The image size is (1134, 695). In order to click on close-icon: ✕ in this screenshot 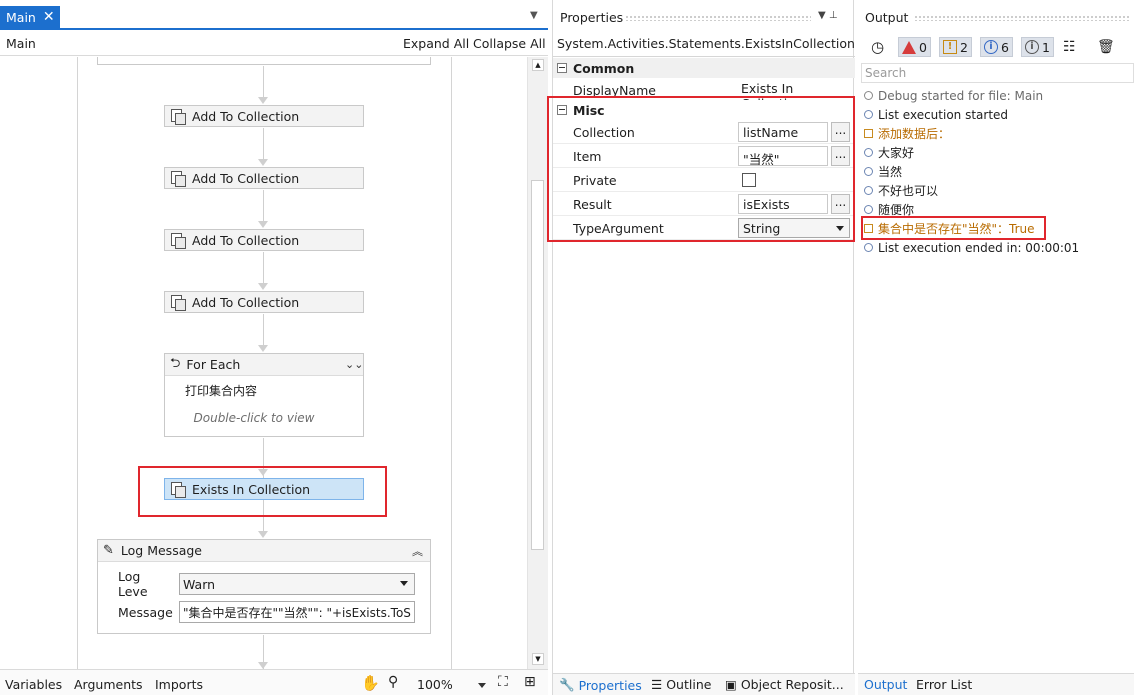, I will do `click(49, 17)`.